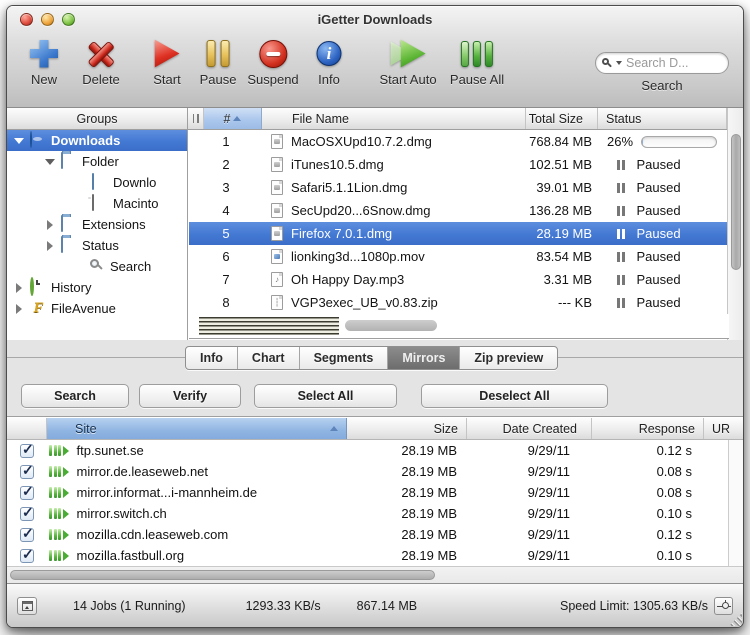  I want to click on mirrors-horizontal-scrollbar, so click(375, 574).